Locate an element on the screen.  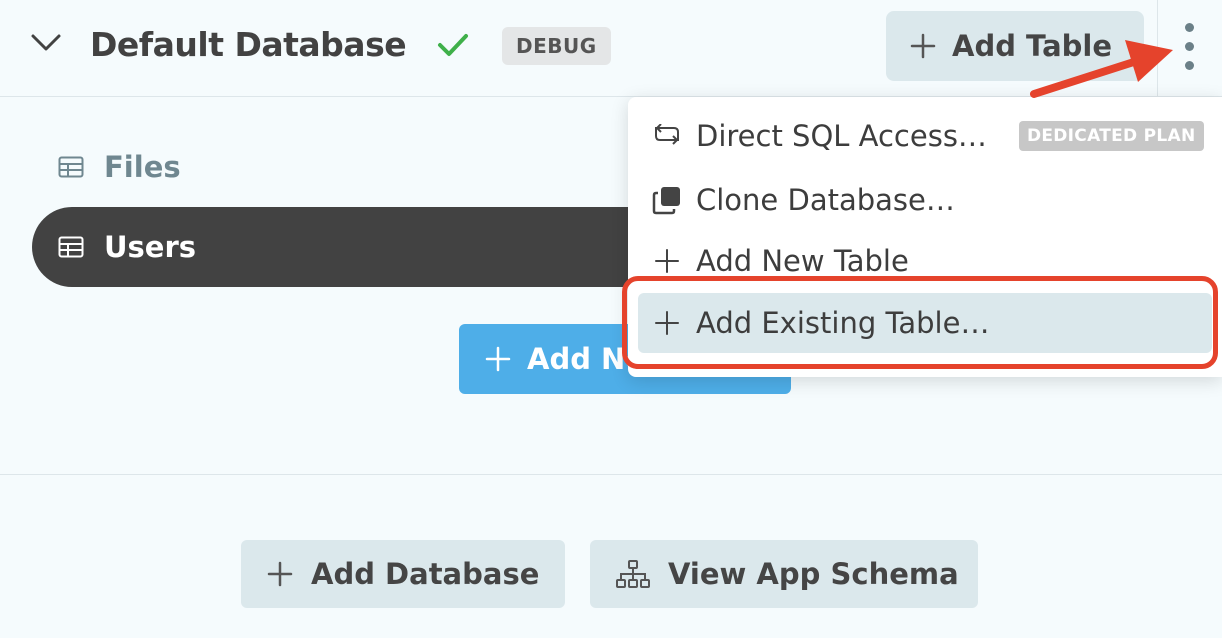
database-title: Default Database is located at coordinates (248, 44).